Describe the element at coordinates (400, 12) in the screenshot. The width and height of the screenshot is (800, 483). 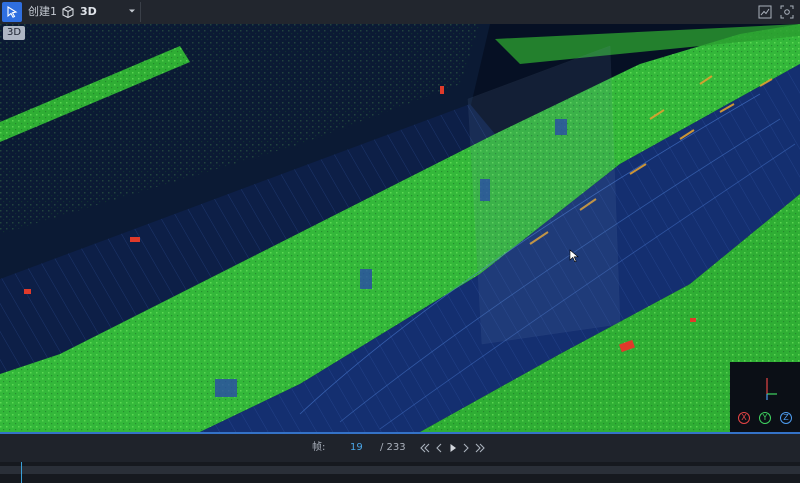
I see `top-toolbar: 创建 1 3D` at that location.